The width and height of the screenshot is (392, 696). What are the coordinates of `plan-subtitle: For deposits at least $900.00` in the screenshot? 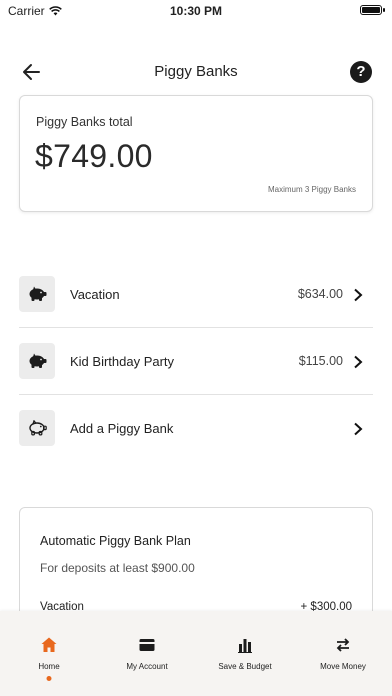 It's located at (117, 568).